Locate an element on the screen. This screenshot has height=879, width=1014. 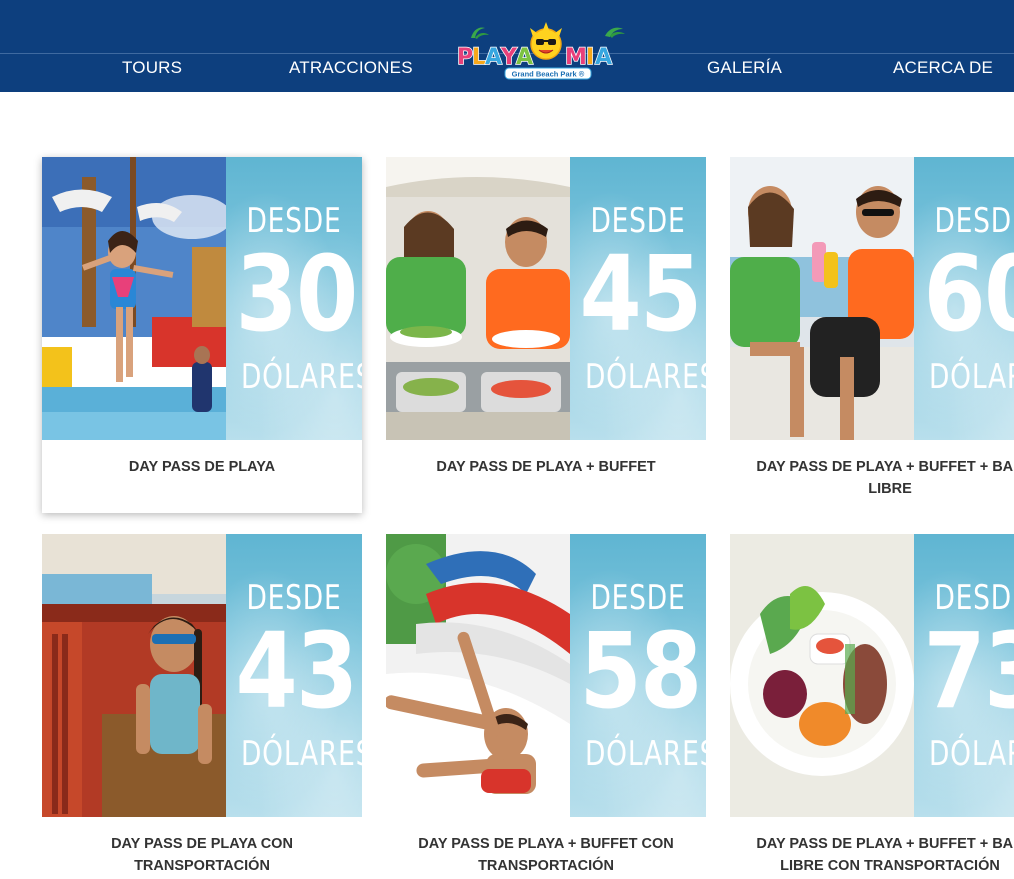
card-title: DAY PASS DE PLAYA CON TRANSPORTACIÓN is located at coordinates (202, 847).